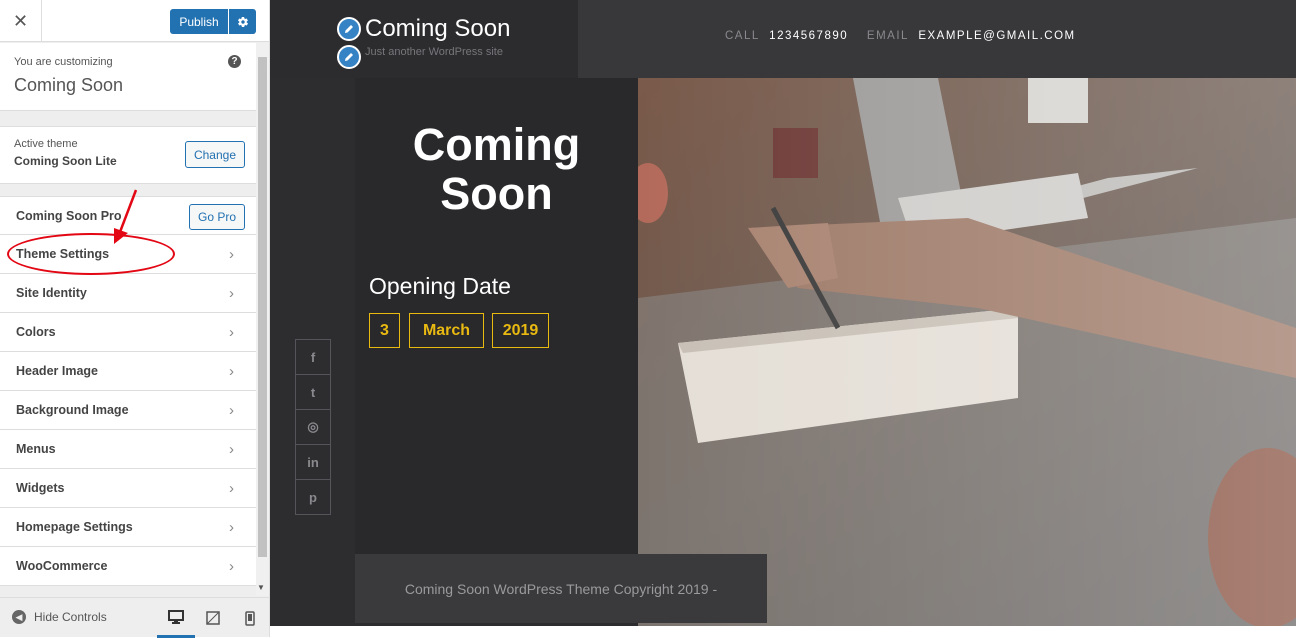 This screenshot has width=1296, height=638. What do you see at coordinates (57, 371) in the screenshot?
I see `section-label: Header Image` at bounding box center [57, 371].